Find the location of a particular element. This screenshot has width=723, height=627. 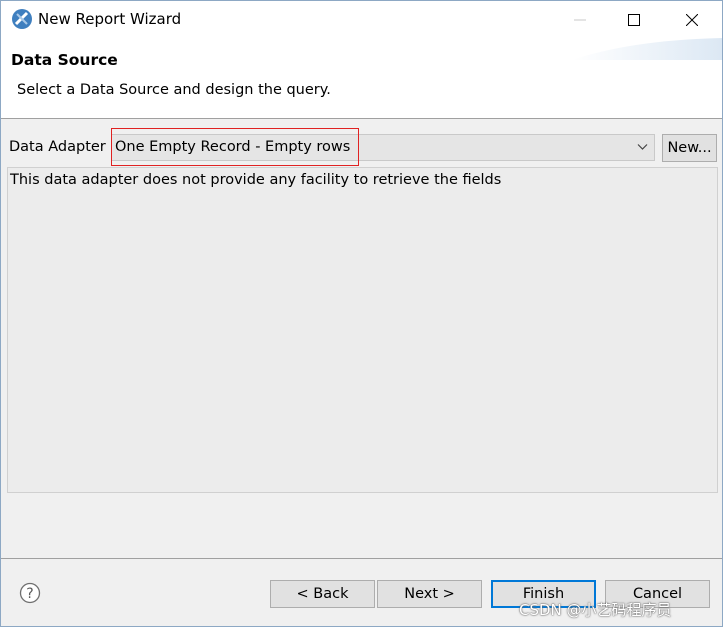

close-icon is located at coordinates (691, 19).